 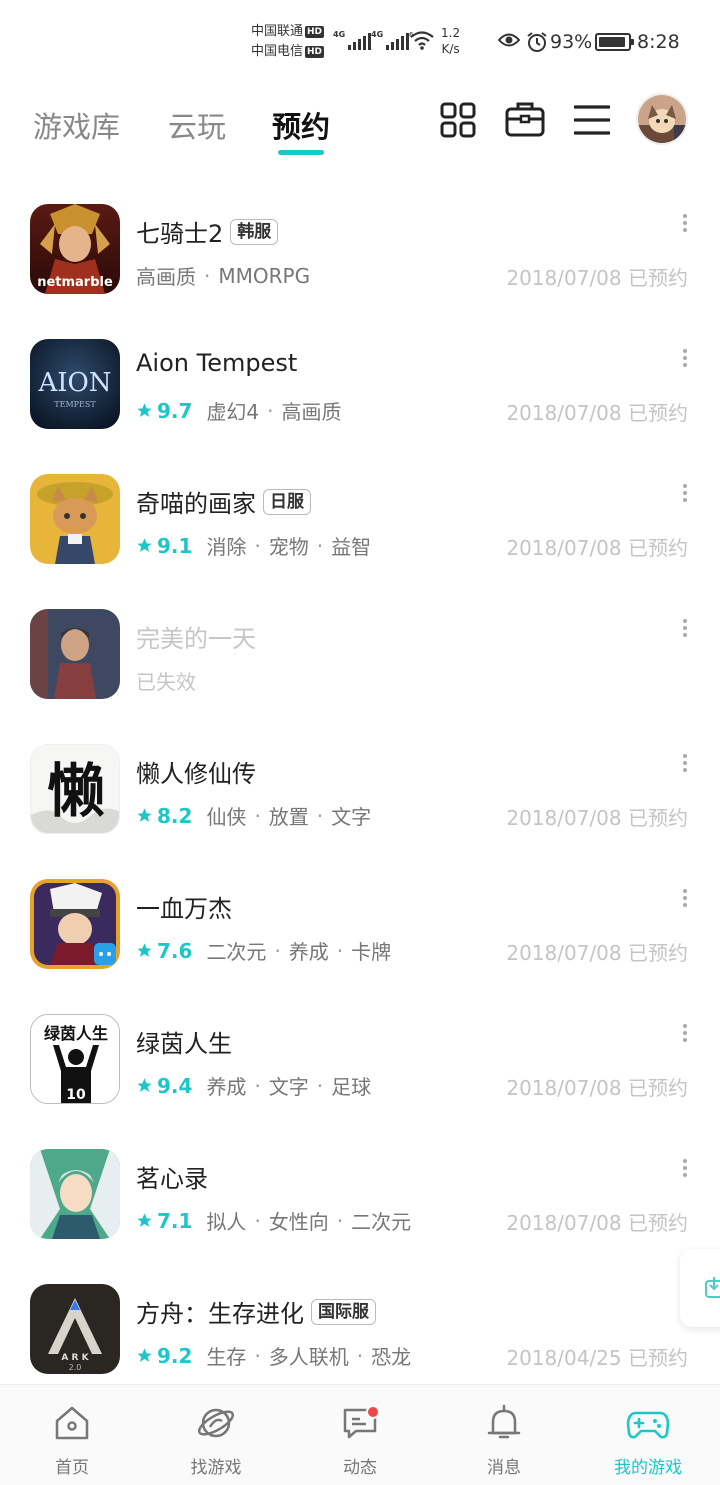 What do you see at coordinates (216, 1468) in the screenshot?
I see `nav-label: 找游戏` at bounding box center [216, 1468].